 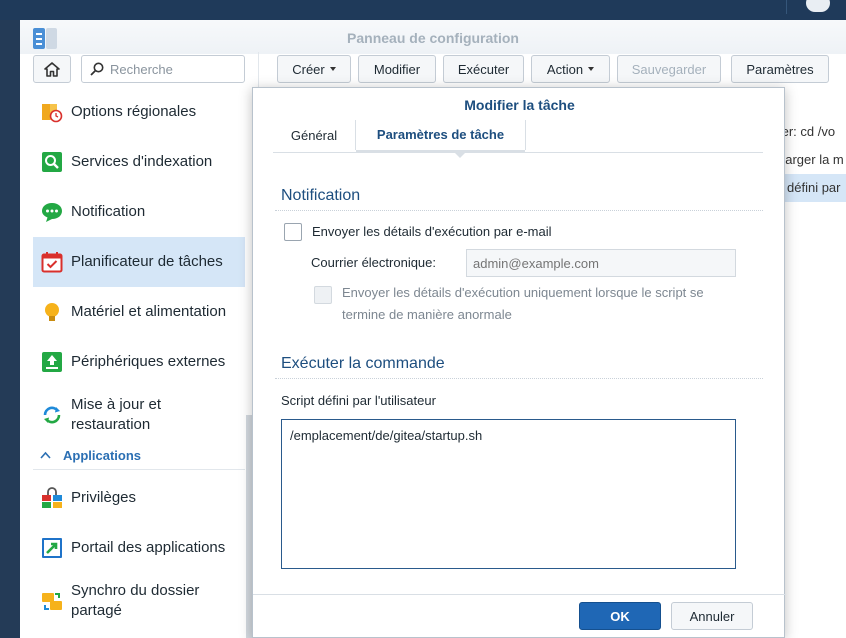 What do you see at coordinates (147, 261) in the screenshot?
I see `sidebar-item-label: Planificateur de tâches` at bounding box center [147, 261].